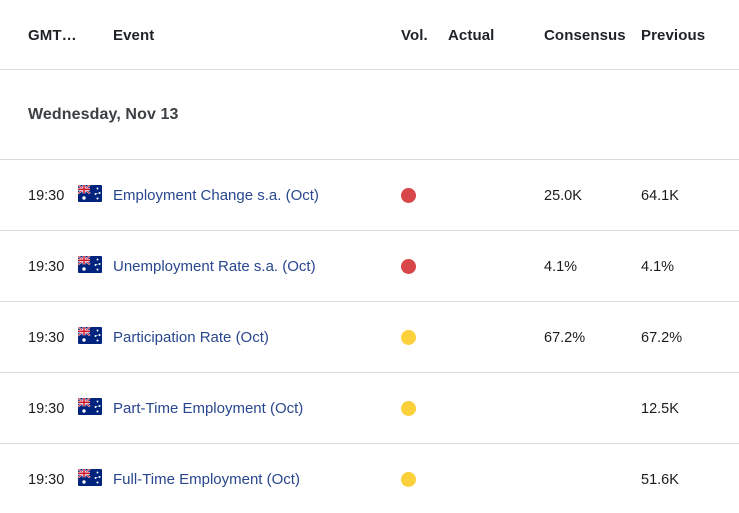  I want to click on consensus-value: 25.0K, so click(563, 196).